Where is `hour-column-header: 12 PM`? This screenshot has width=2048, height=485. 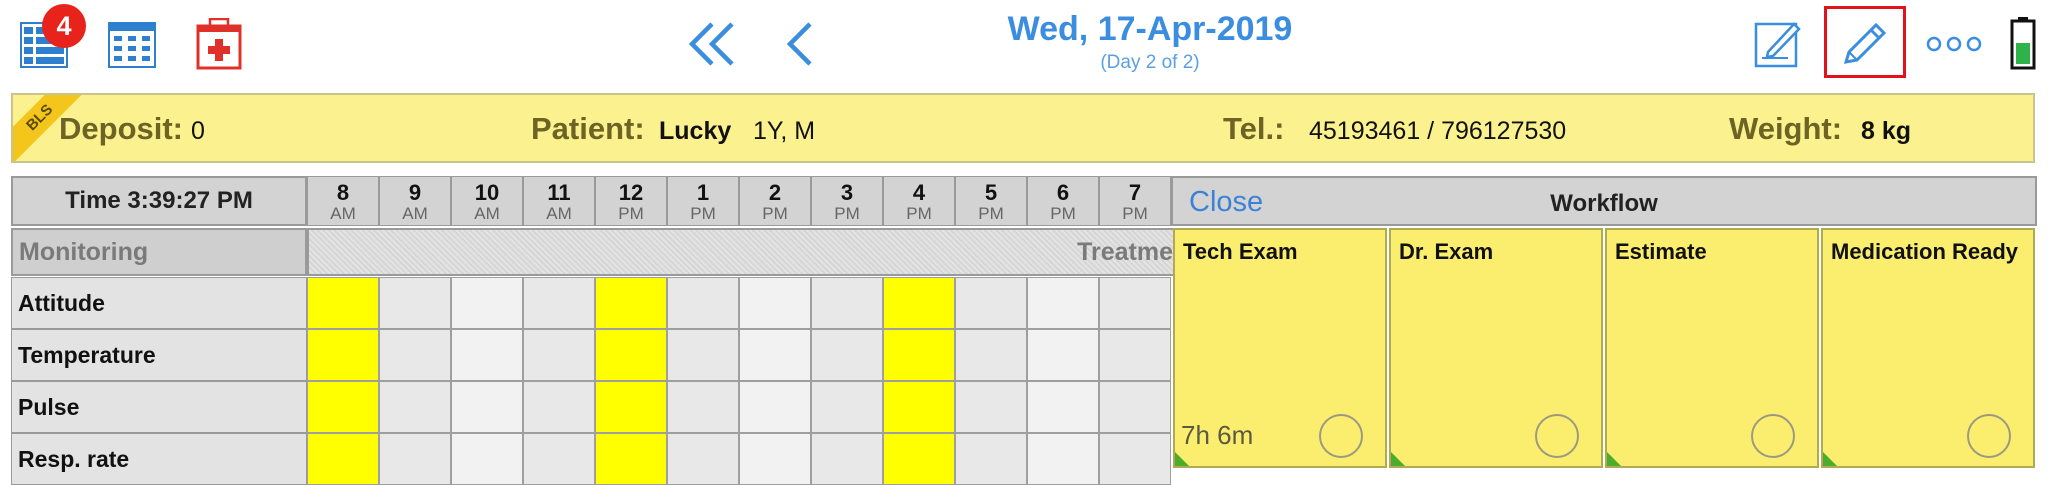
hour-column-header: 12 PM is located at coordinates (631, 201).